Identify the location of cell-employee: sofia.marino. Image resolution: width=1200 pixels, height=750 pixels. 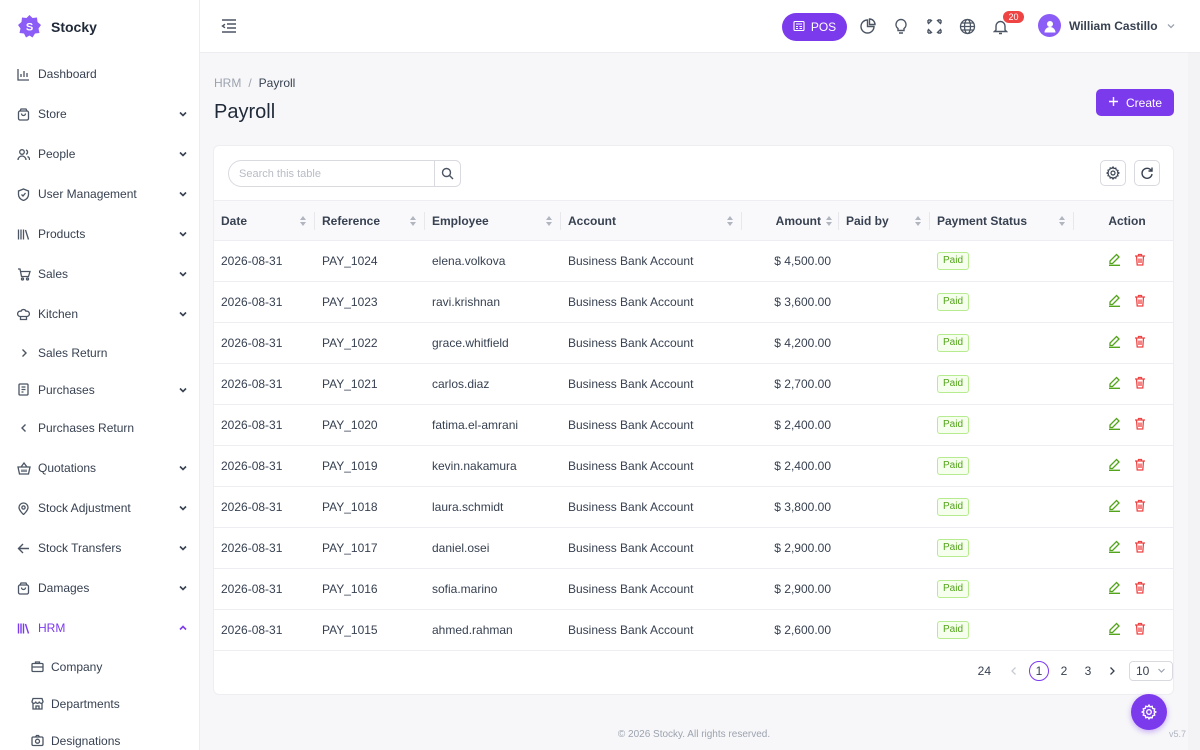
(465, 589).